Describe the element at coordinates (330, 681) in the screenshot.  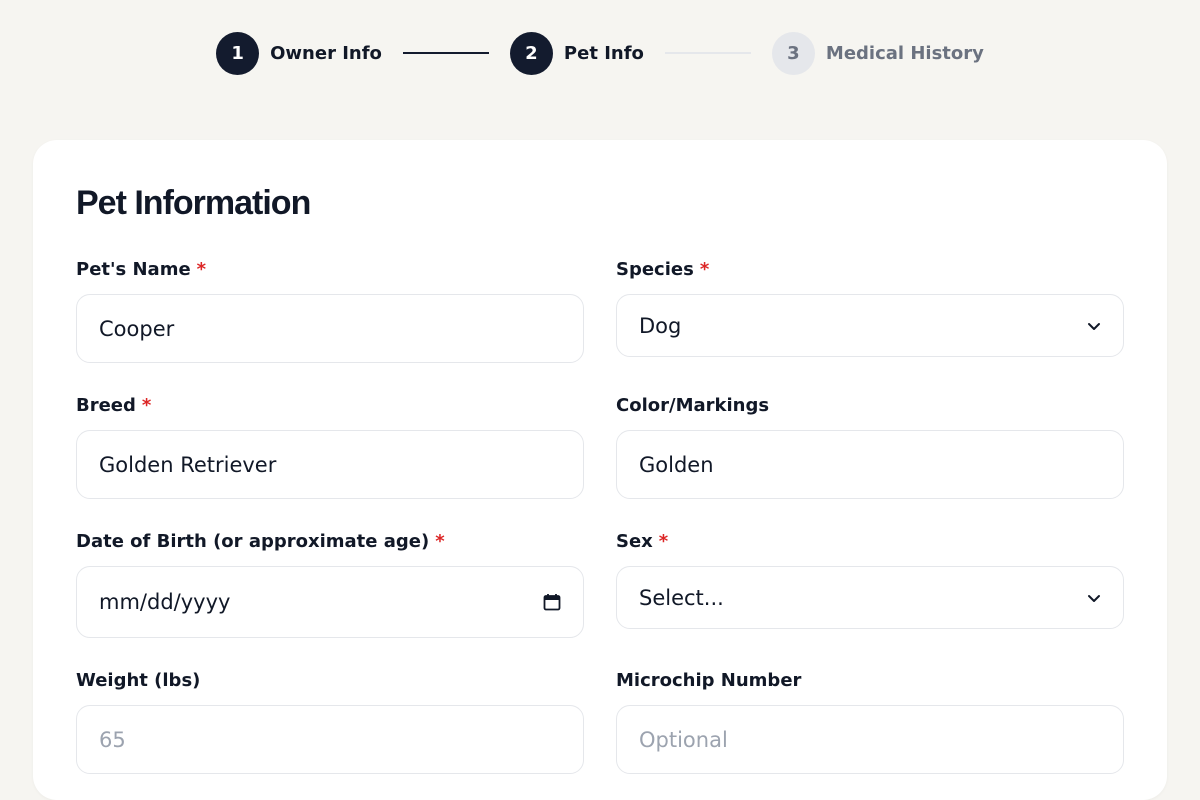
I see `field-label: Weight (lbs)` at that location.